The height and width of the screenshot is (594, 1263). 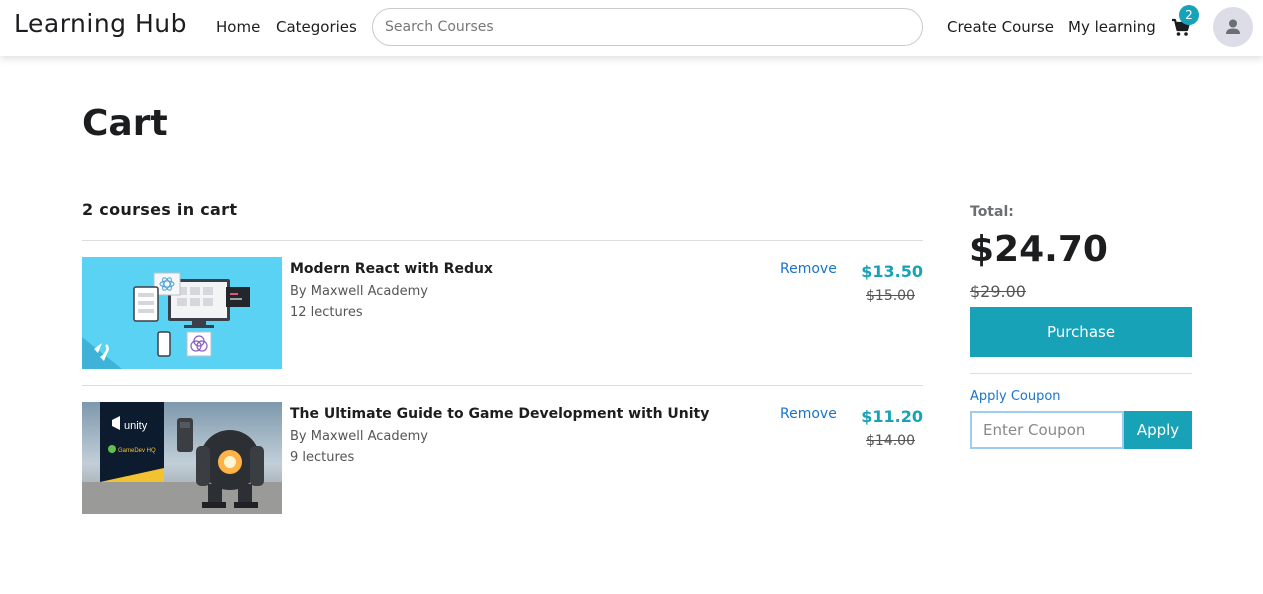 I want to click on course-original-price: $14.00, so click(x=890, y=441).